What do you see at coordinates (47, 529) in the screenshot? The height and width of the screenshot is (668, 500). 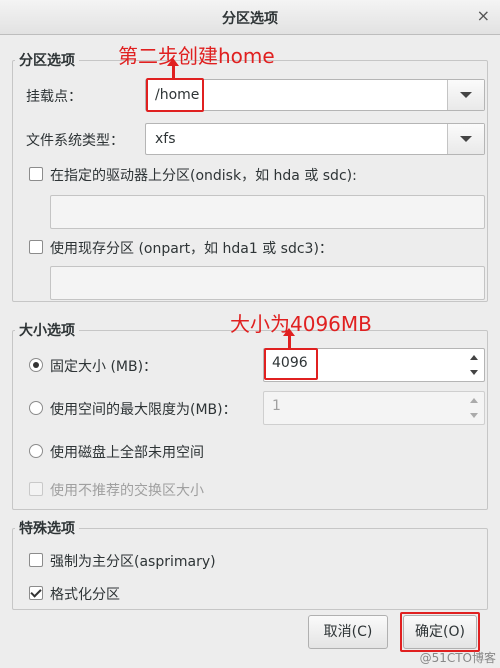 I see `special-options-legend: 特殊选项` at bounding box center [47, 529].